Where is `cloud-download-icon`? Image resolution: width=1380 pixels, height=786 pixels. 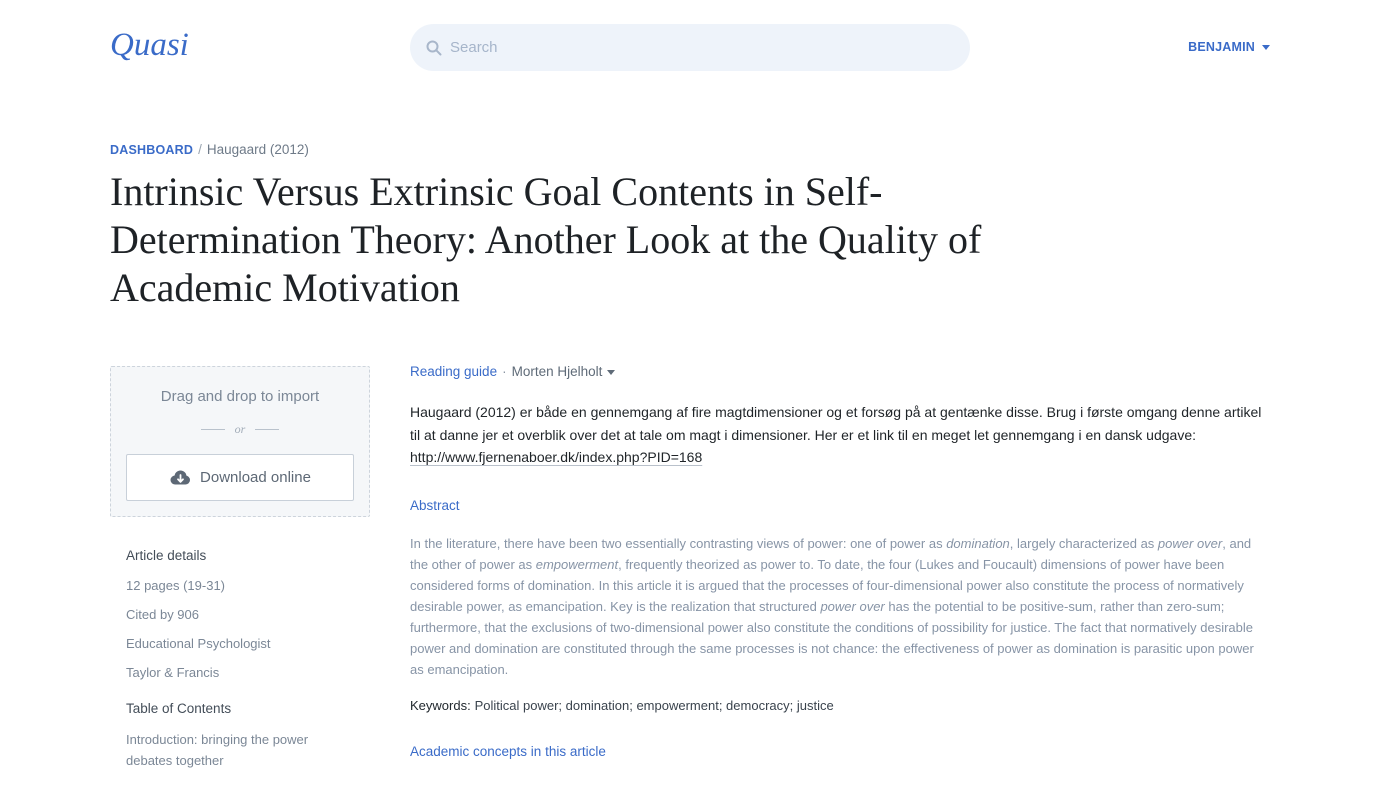 cloud-download-icon is located at coordinates (180, 478).